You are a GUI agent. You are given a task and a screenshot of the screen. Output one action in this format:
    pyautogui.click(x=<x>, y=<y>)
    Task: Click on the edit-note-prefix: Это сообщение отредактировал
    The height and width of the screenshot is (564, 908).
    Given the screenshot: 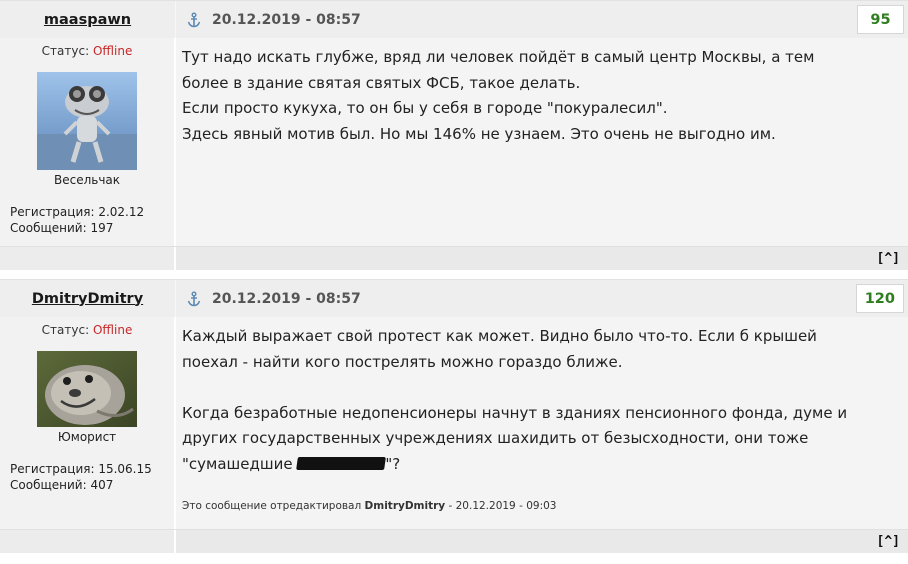 What is the action you would take?
    pyautogui.click(x=273, y=505)
    